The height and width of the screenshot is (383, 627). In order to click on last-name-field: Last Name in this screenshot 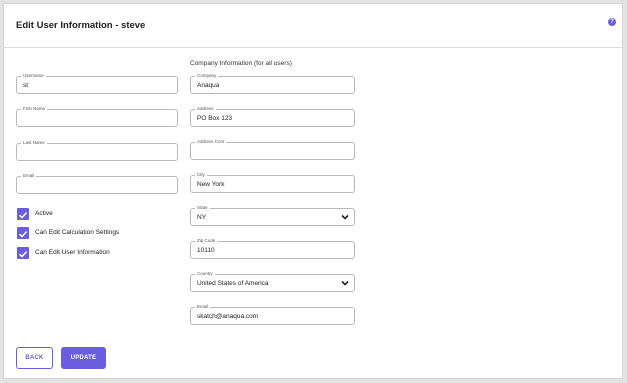, I will do `click(97, 150)`.